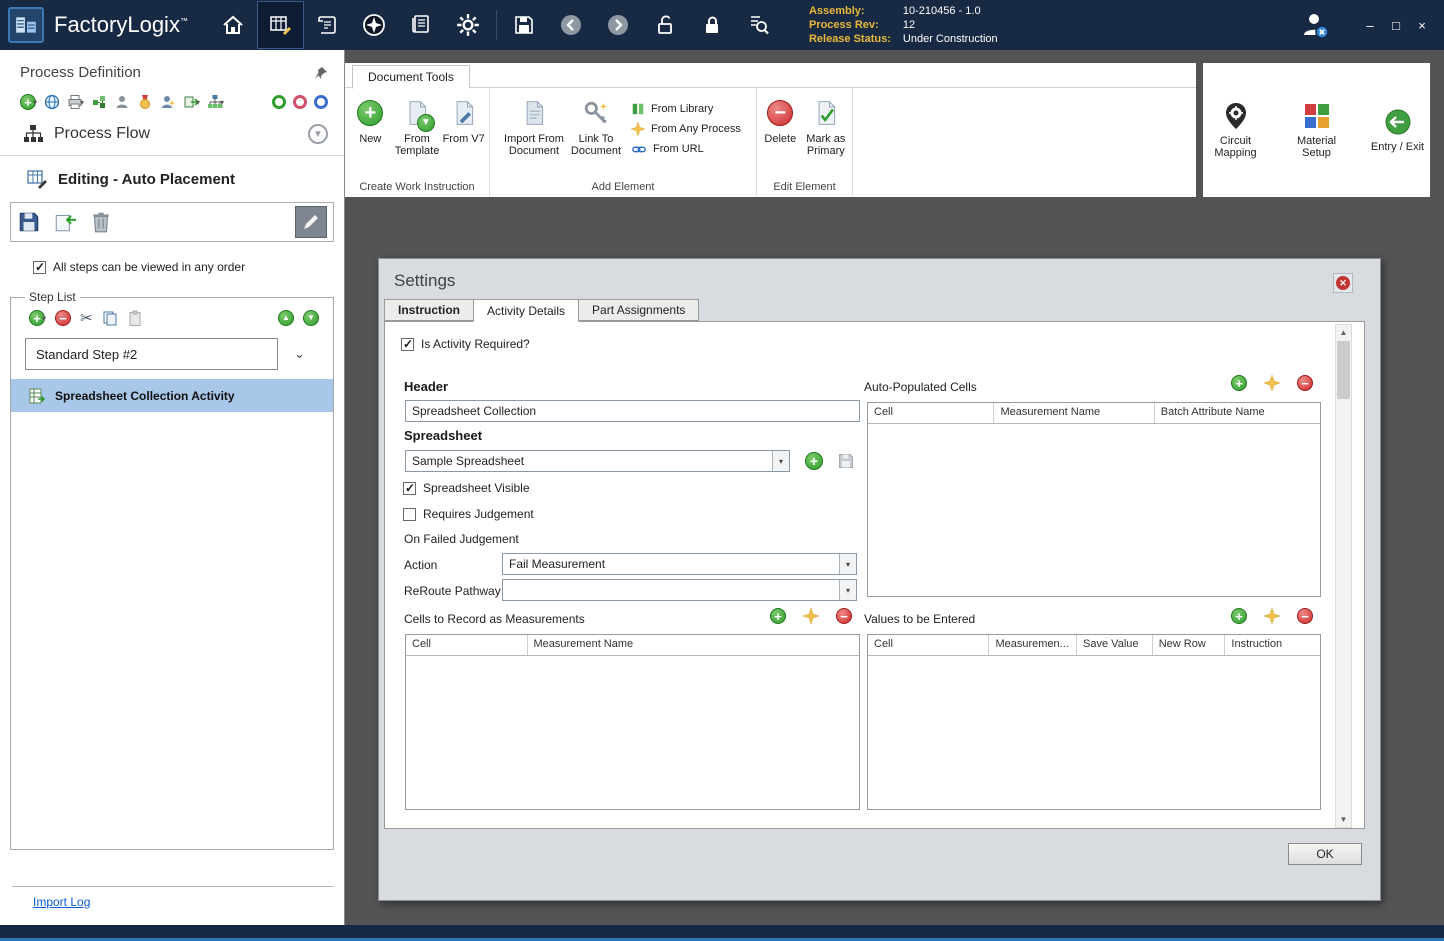 The width and height of the screenshot is (1444, 941). I want to click on maximize-button: □, so click(1396, 25).